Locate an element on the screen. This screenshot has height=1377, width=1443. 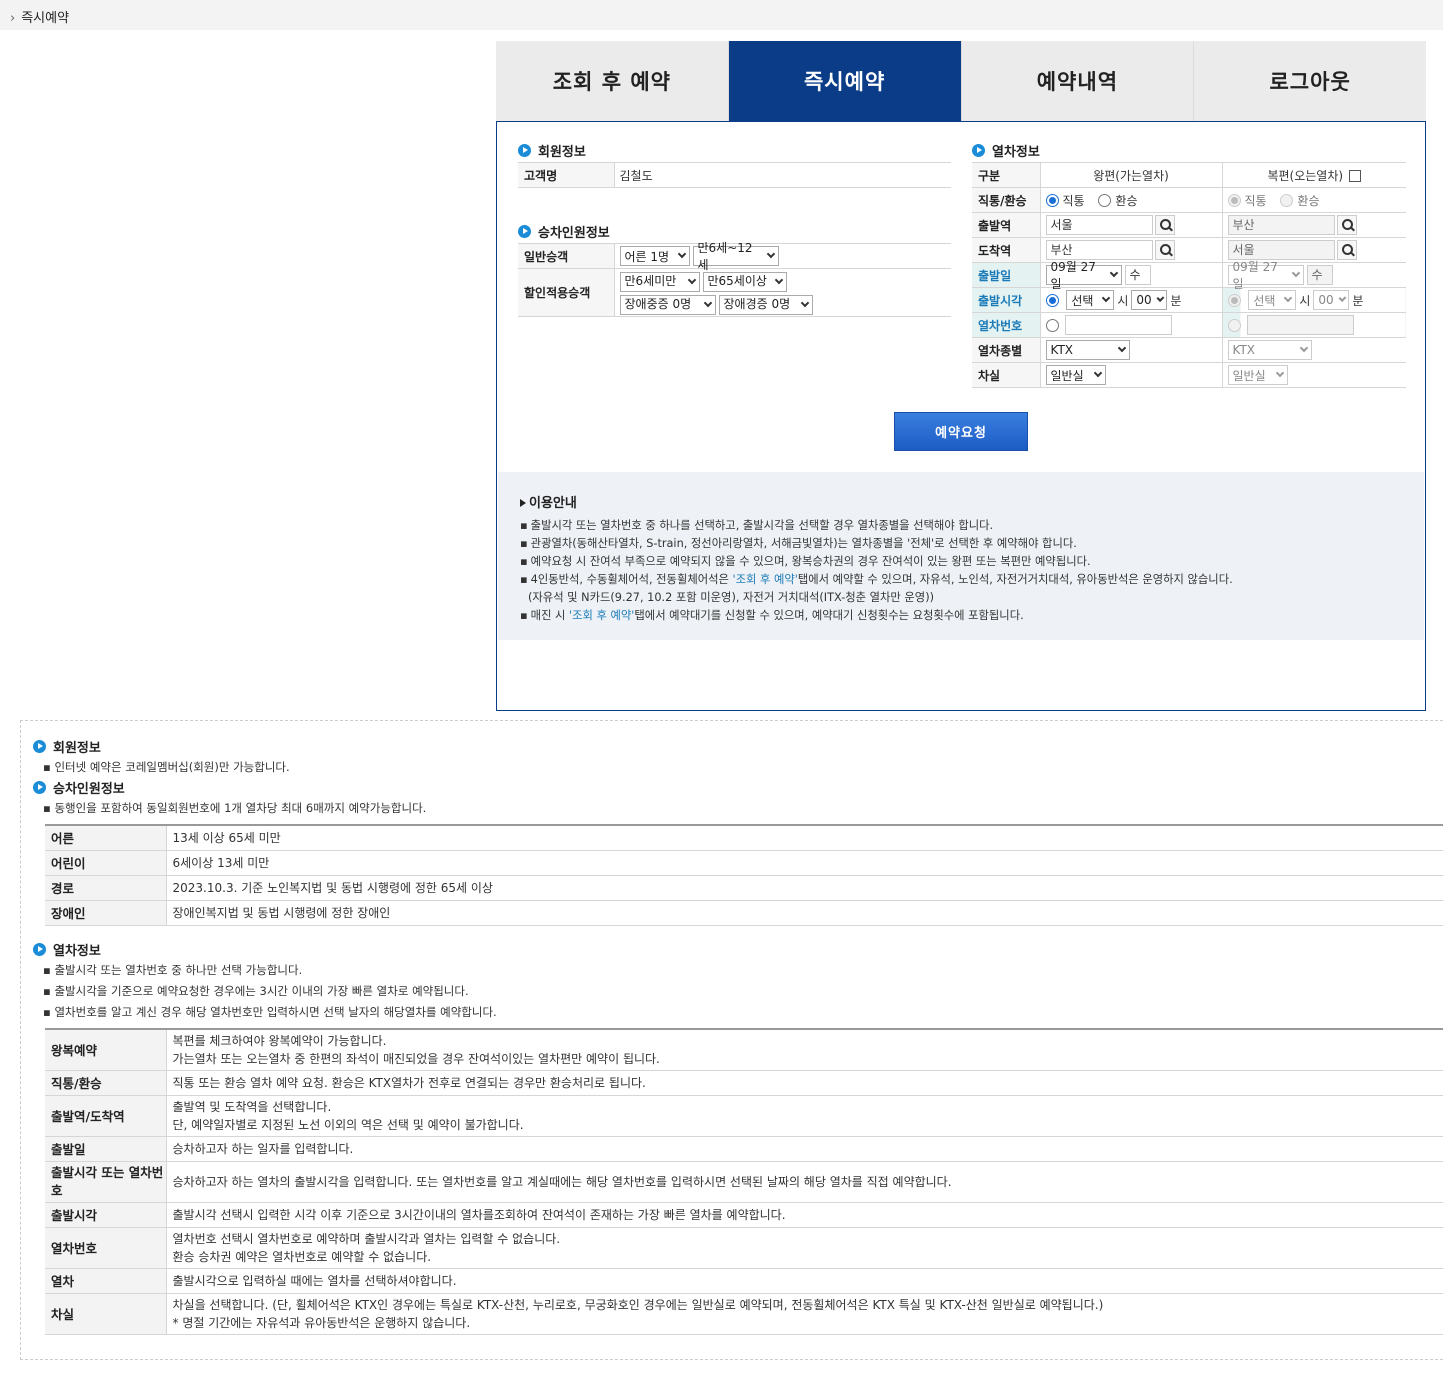
passenger-info-title: 승차인원정보 is located at coordinates (564, 231).